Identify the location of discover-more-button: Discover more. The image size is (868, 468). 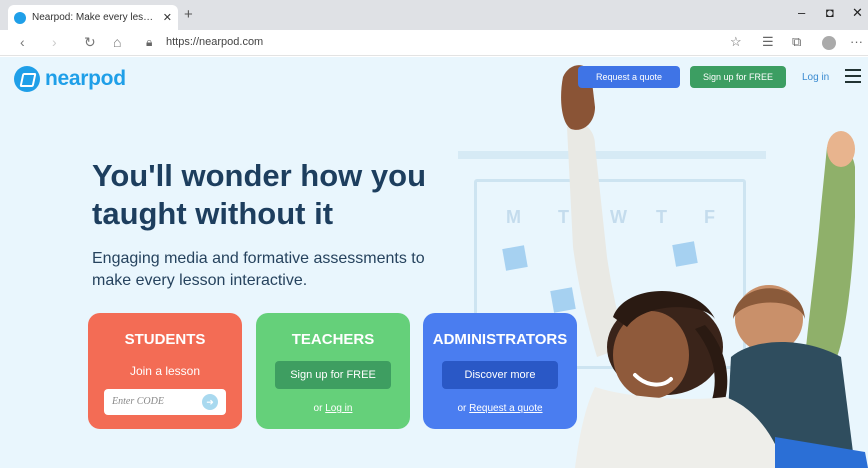
(500, 375).